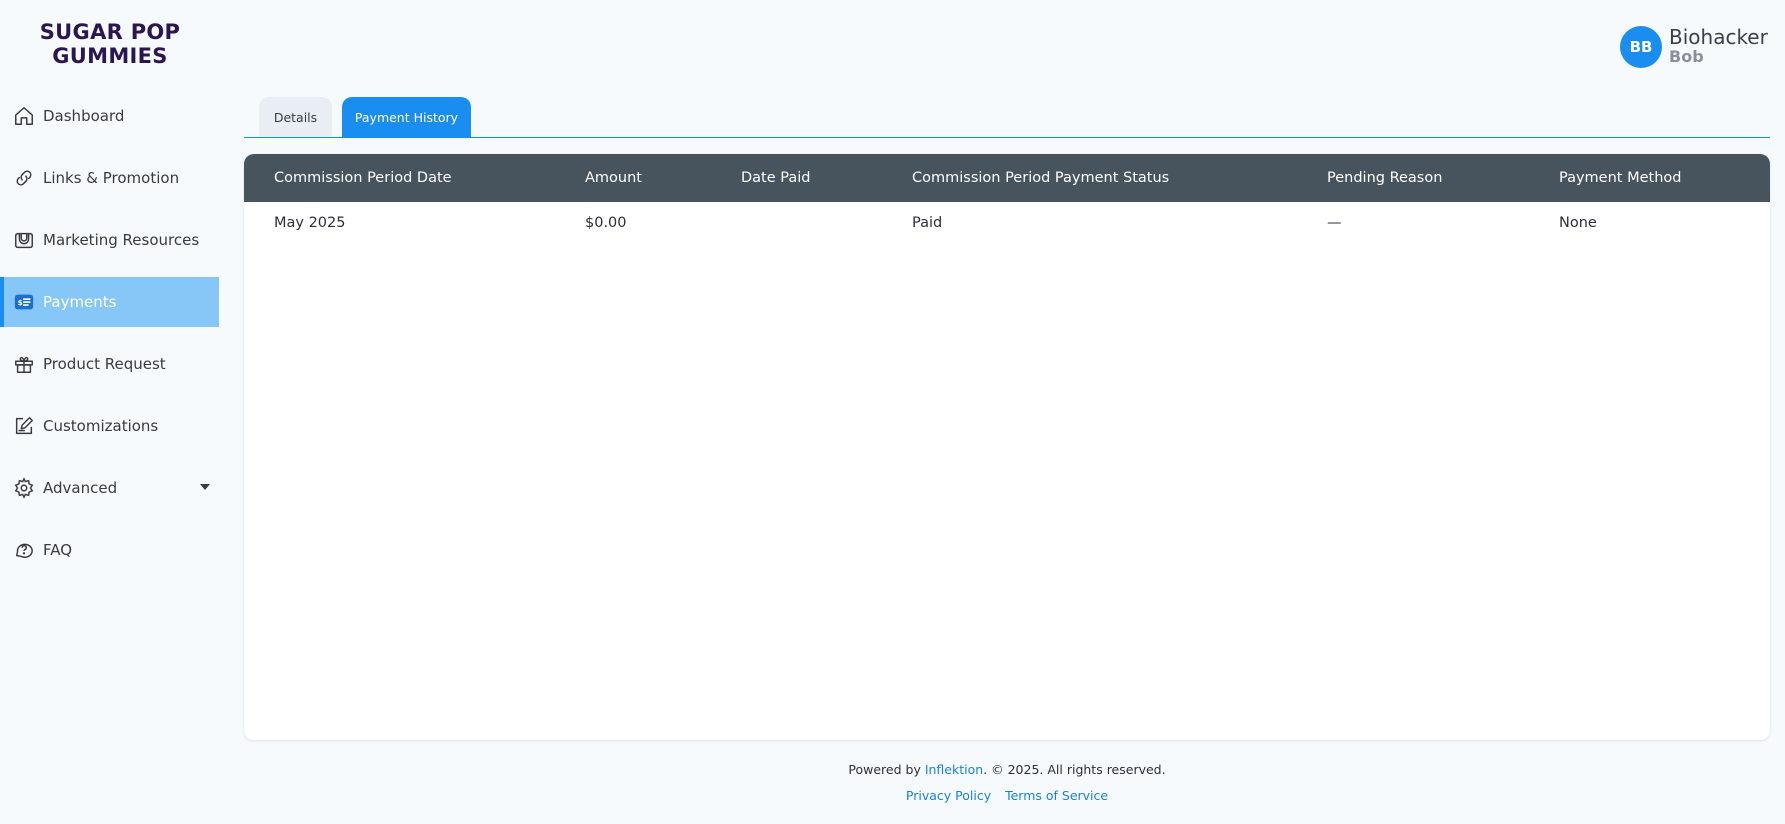 The height and width of the screenshot is (824, 1785). I want to click on gift-icon, so click(24, 364).